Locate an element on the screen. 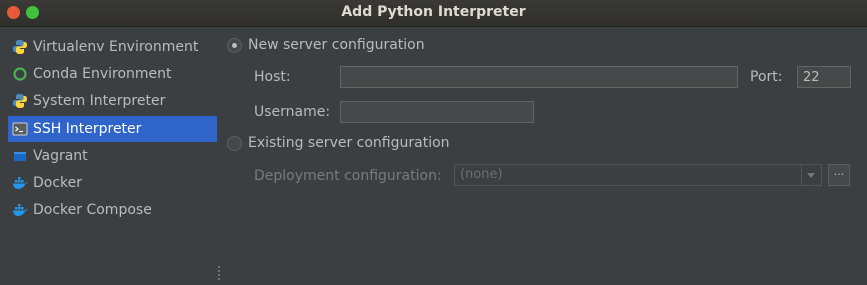 The height and width of the screenshot is (285, 867). sidebar-item-vagrant: Vagrant is located at coordinates (112, 156).